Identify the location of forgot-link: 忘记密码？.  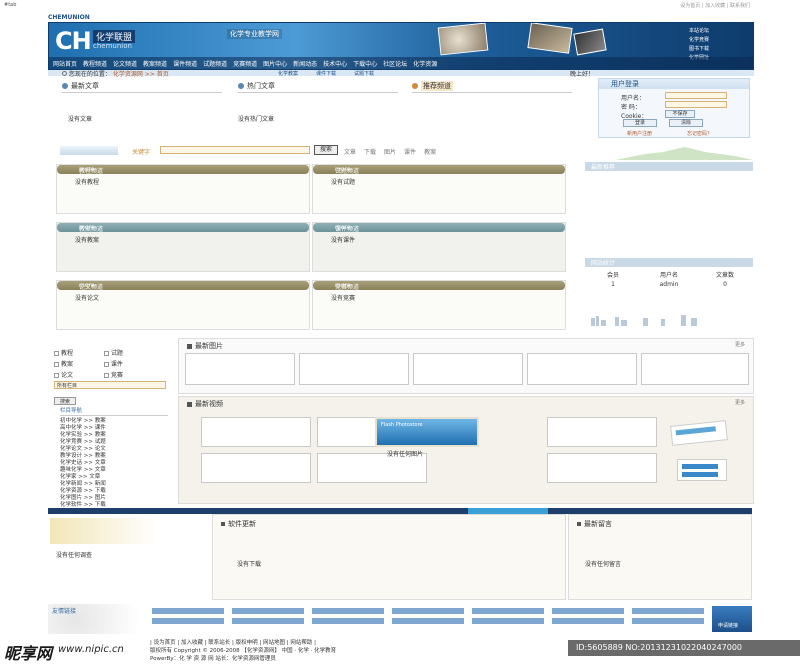
(699, 133).